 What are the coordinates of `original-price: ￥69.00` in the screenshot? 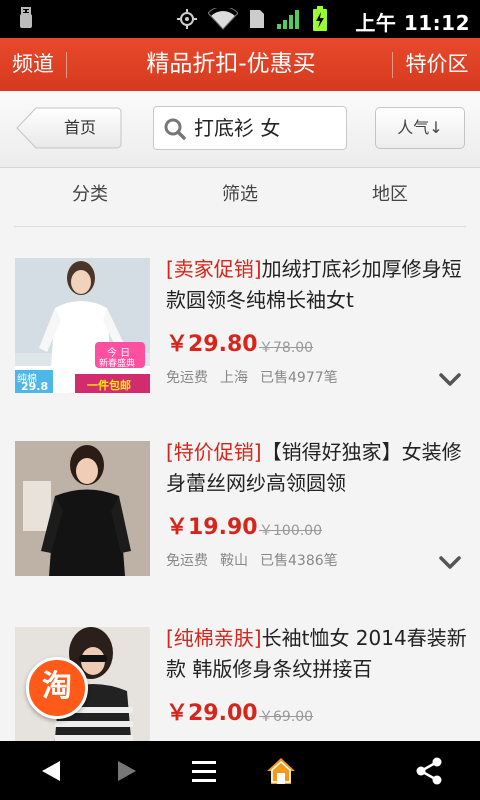 It's located at (286, 717).